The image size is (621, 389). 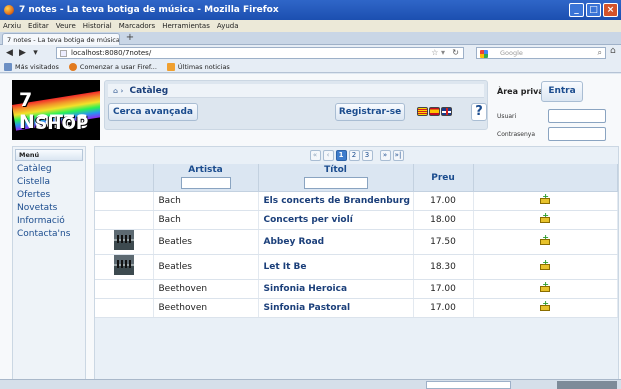 I want to click on price-cell: 17.50, so click(x=443, y=242).